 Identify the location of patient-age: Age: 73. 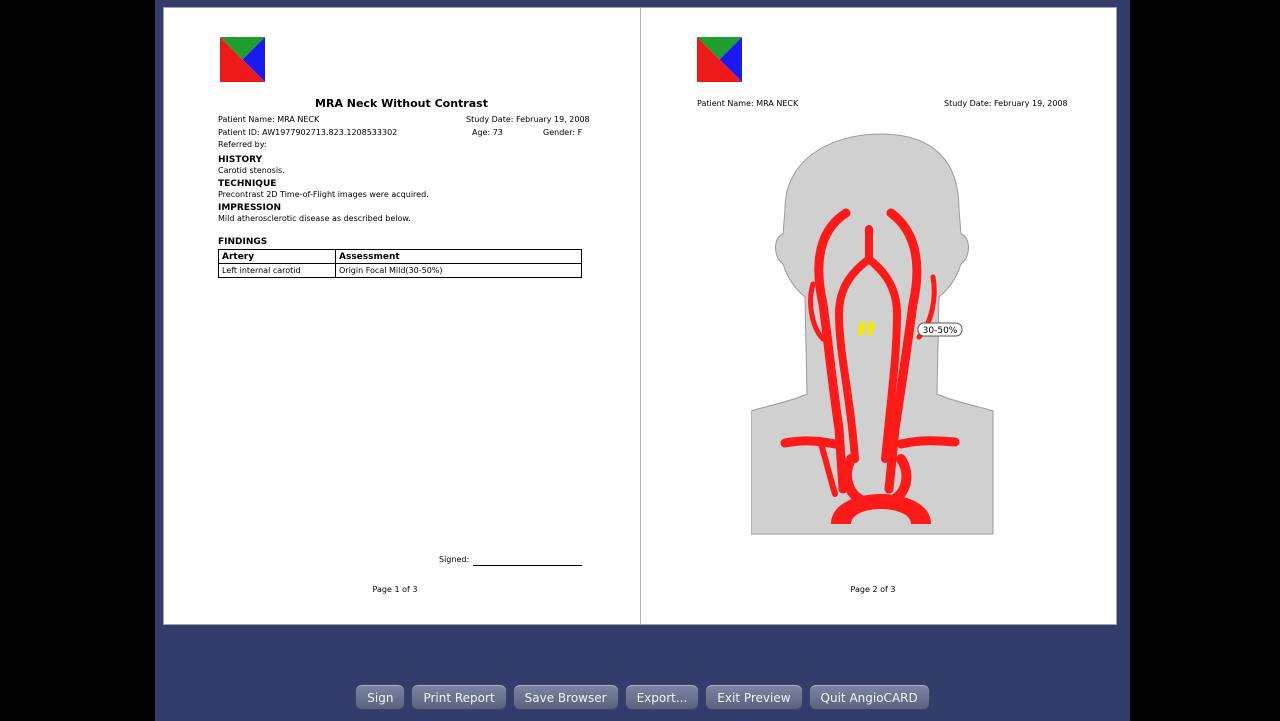
(487, 132).